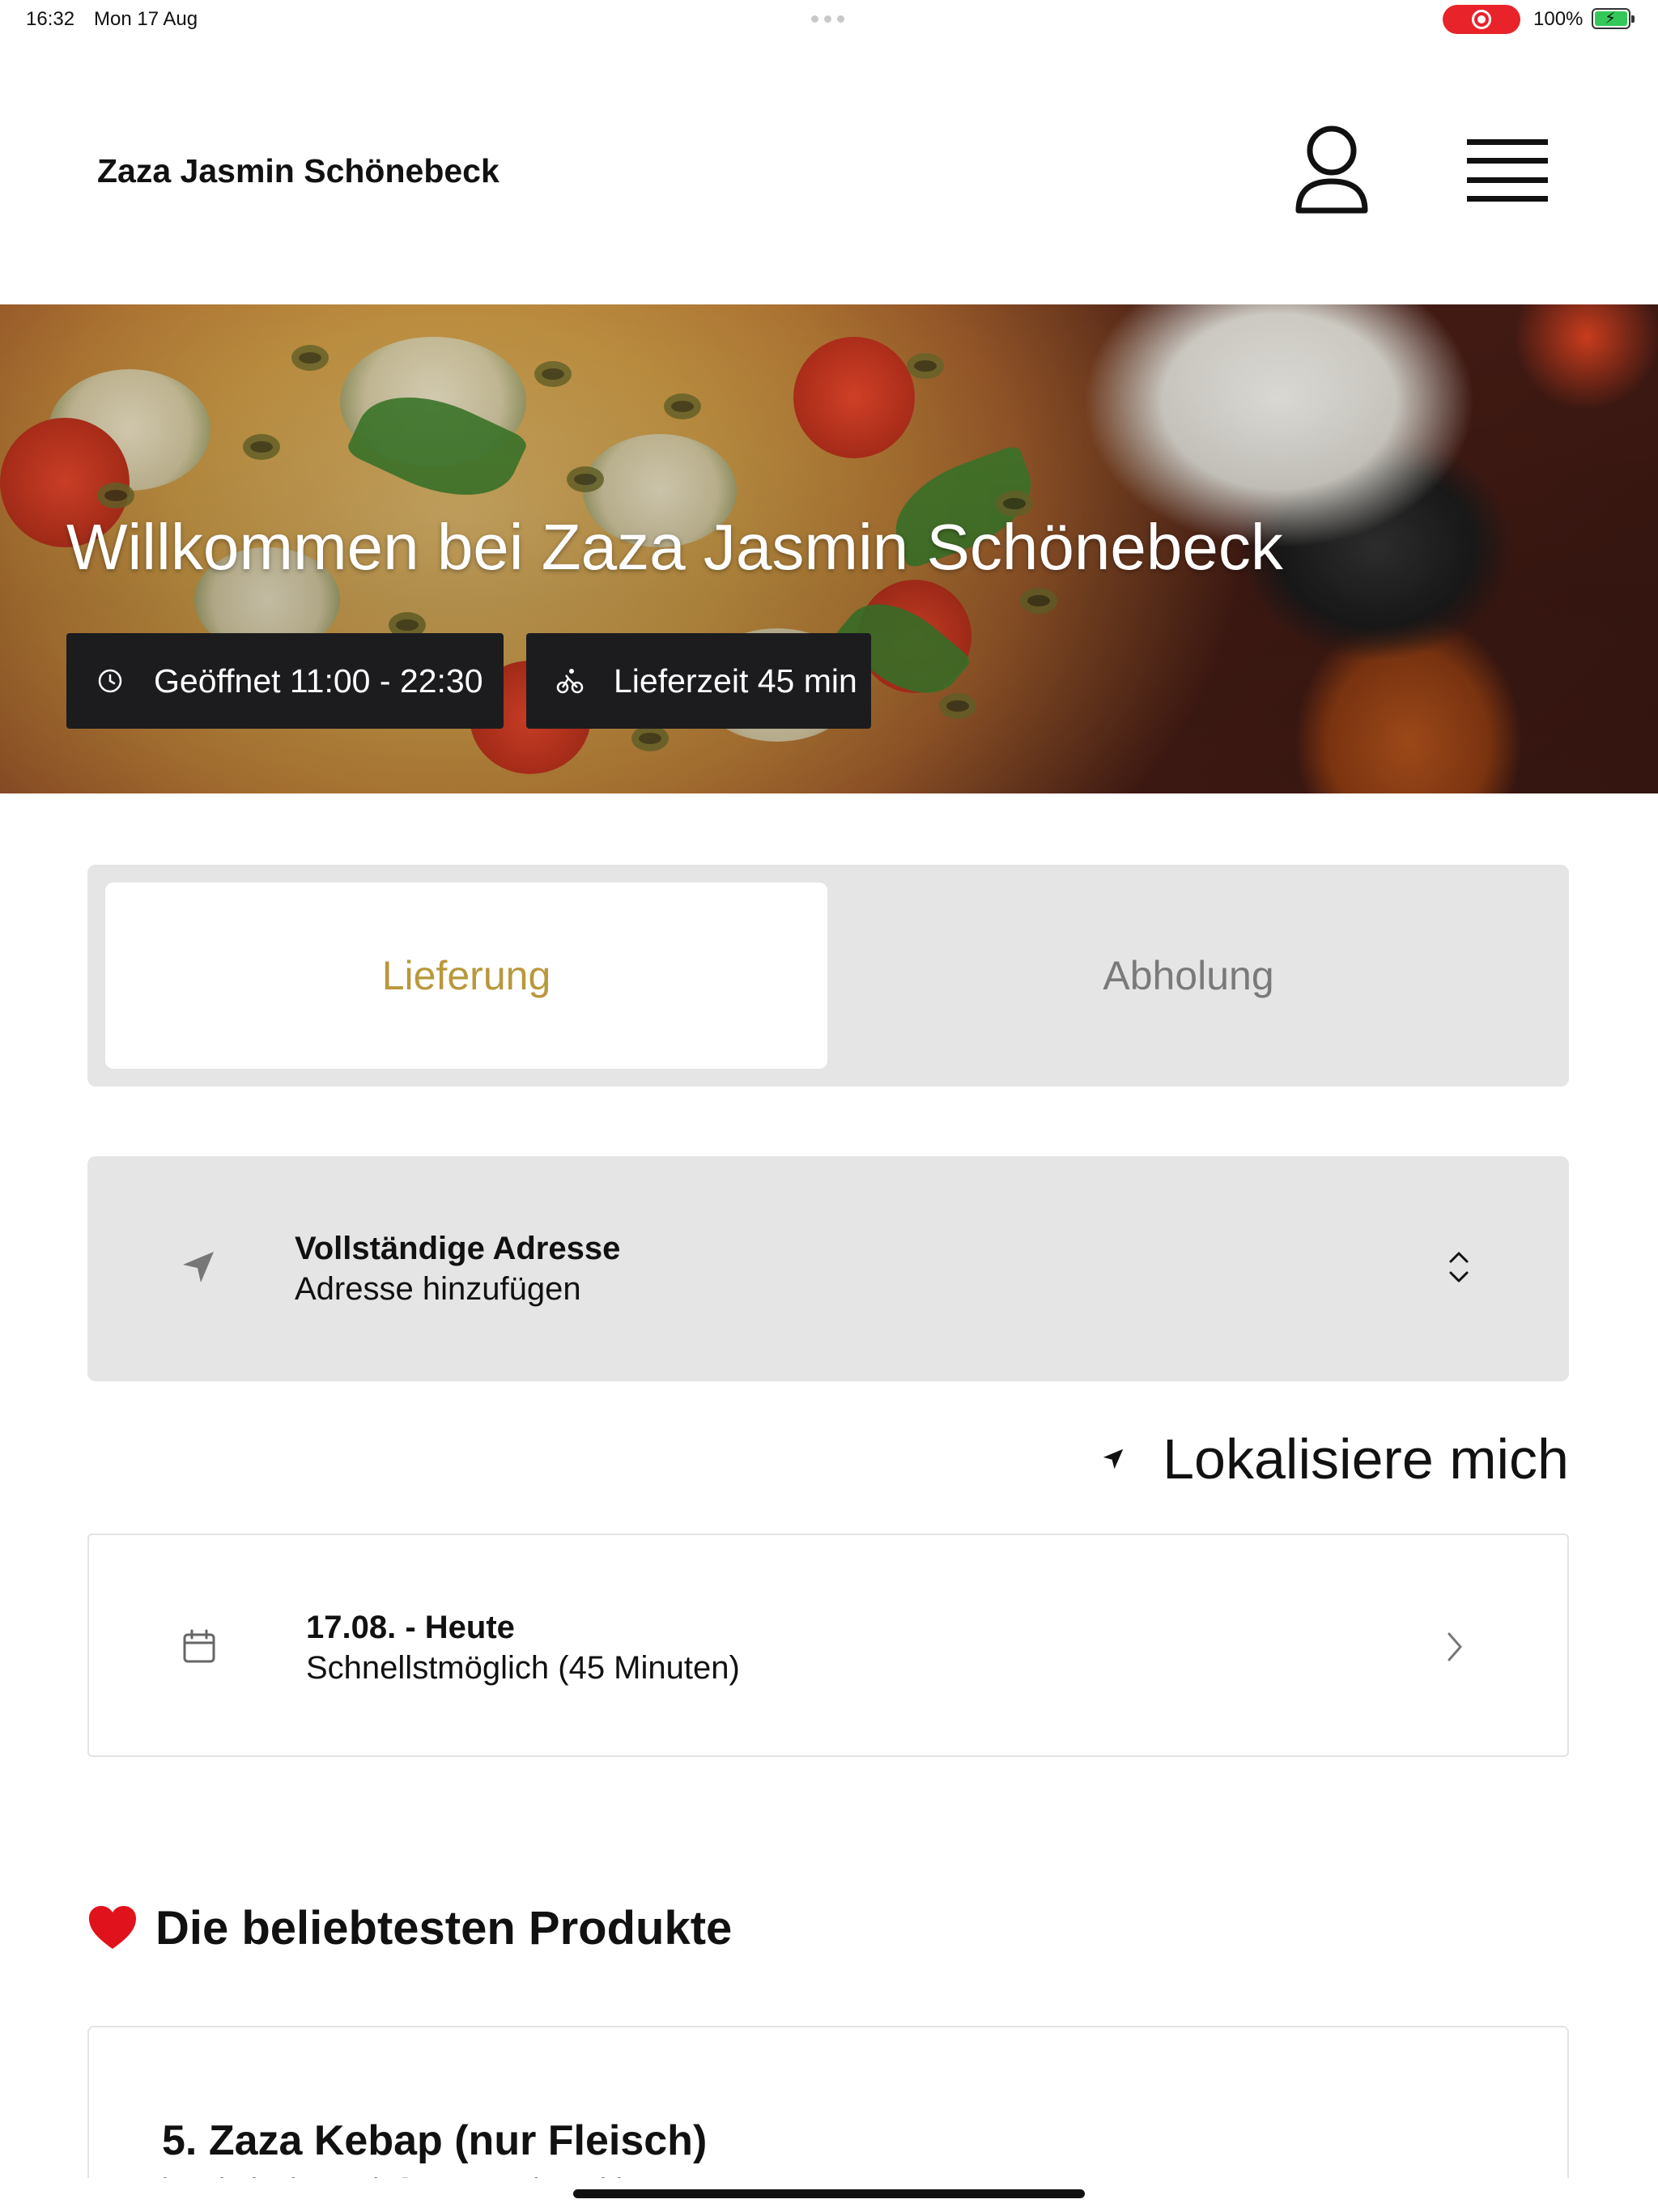  What do you see at coordinates (466, 976) in the screenshot?
I see `tab-delivery: Lieferung` at bounding box center [466, 976].